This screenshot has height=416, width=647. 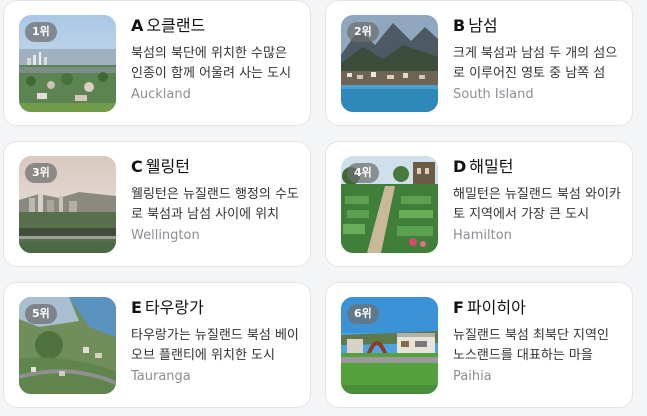 I want to click on destination-english-name: South Island, so click(x=493, y=94).